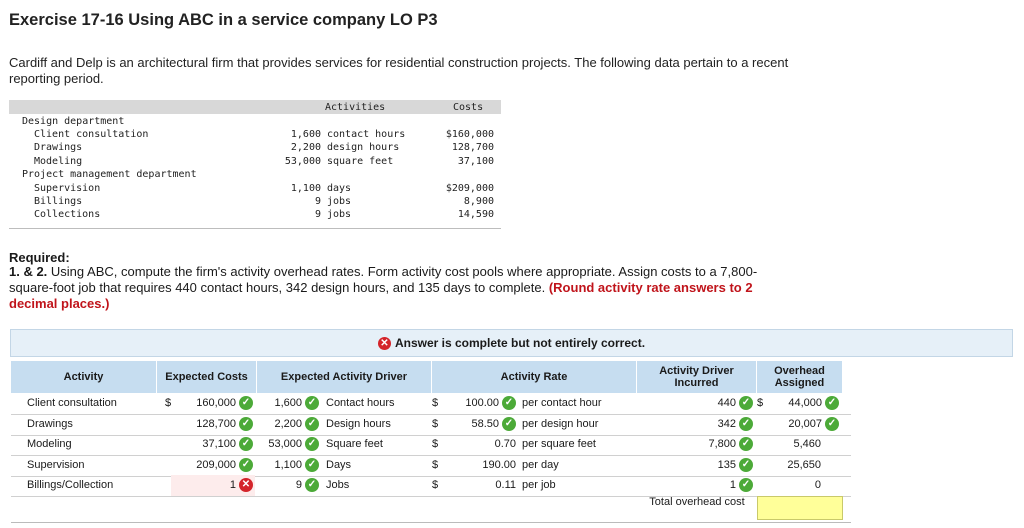  What do you see at coordinates (800, 377) in the screenshot?
I see `col-overhead-assigned: Overhead Assigned` at bounding box center [800, 377].